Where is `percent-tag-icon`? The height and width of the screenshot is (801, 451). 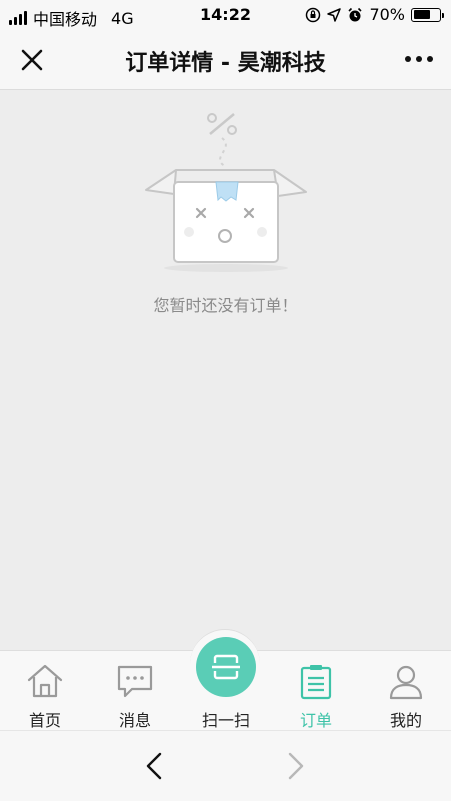 percent-tag-icon is located at coordinates (222, 124).